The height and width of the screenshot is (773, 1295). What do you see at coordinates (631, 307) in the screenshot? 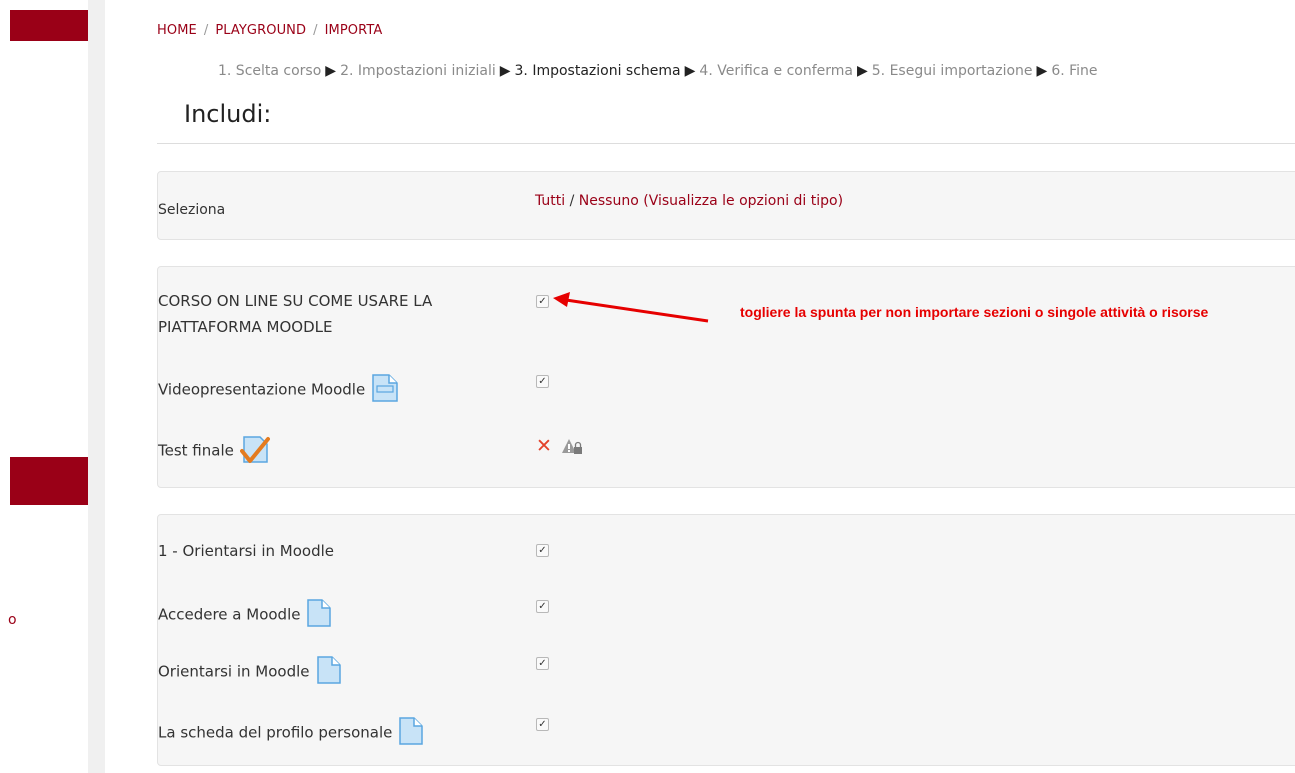
I see `annotation-arrow` at bounding box center [631, 307].